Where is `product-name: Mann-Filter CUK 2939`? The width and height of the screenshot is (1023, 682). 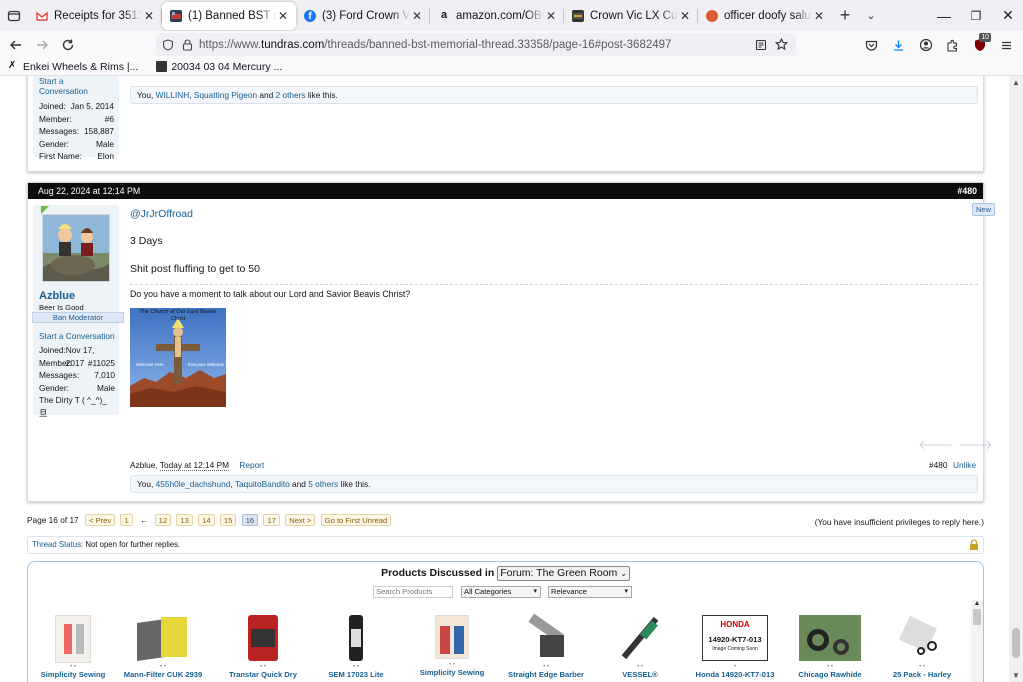
product-name: Mann-Filter CUK 2939 is located at coordinates (163, 674).